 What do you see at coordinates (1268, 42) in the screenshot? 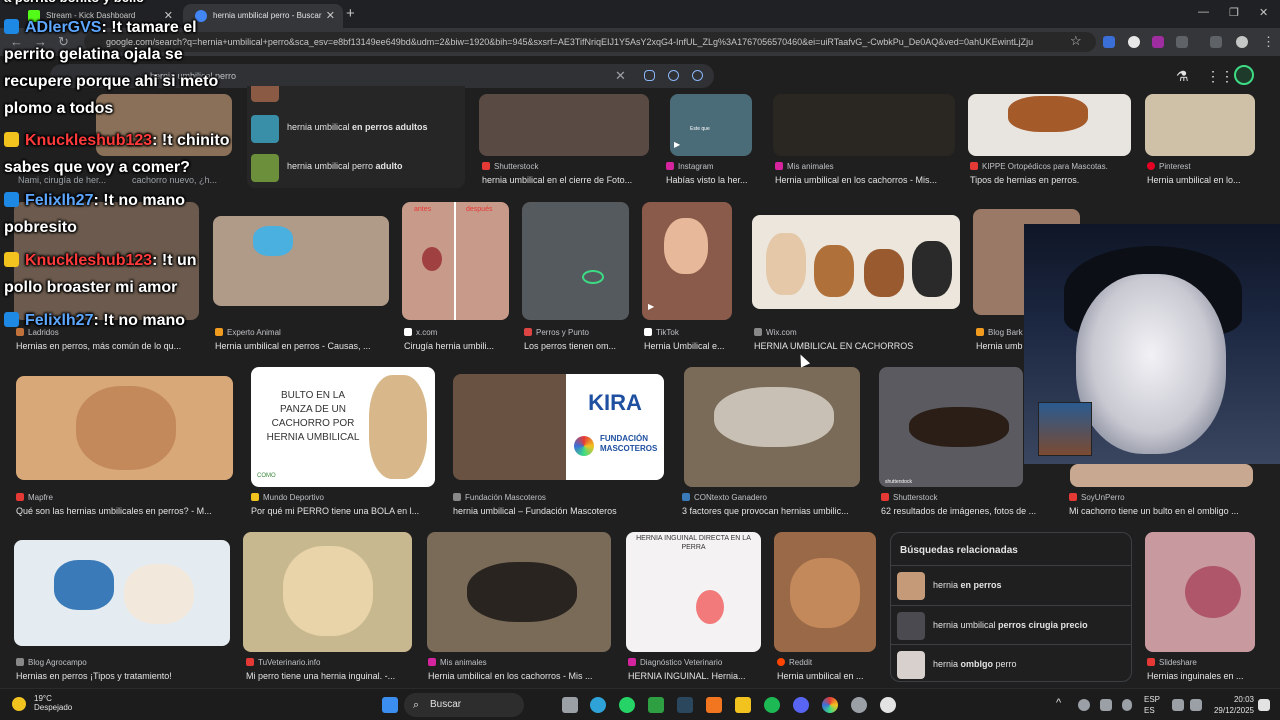
I see `menu-dots-icon: ⋮` at bounding box center [1268, 42].